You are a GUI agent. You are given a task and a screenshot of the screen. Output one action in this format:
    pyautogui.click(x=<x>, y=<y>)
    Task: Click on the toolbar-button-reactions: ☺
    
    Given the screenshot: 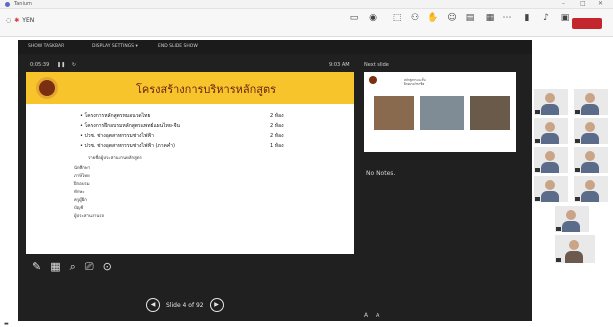 What is the action you would take?
    pyautogui.click(x=452, y=18)
    